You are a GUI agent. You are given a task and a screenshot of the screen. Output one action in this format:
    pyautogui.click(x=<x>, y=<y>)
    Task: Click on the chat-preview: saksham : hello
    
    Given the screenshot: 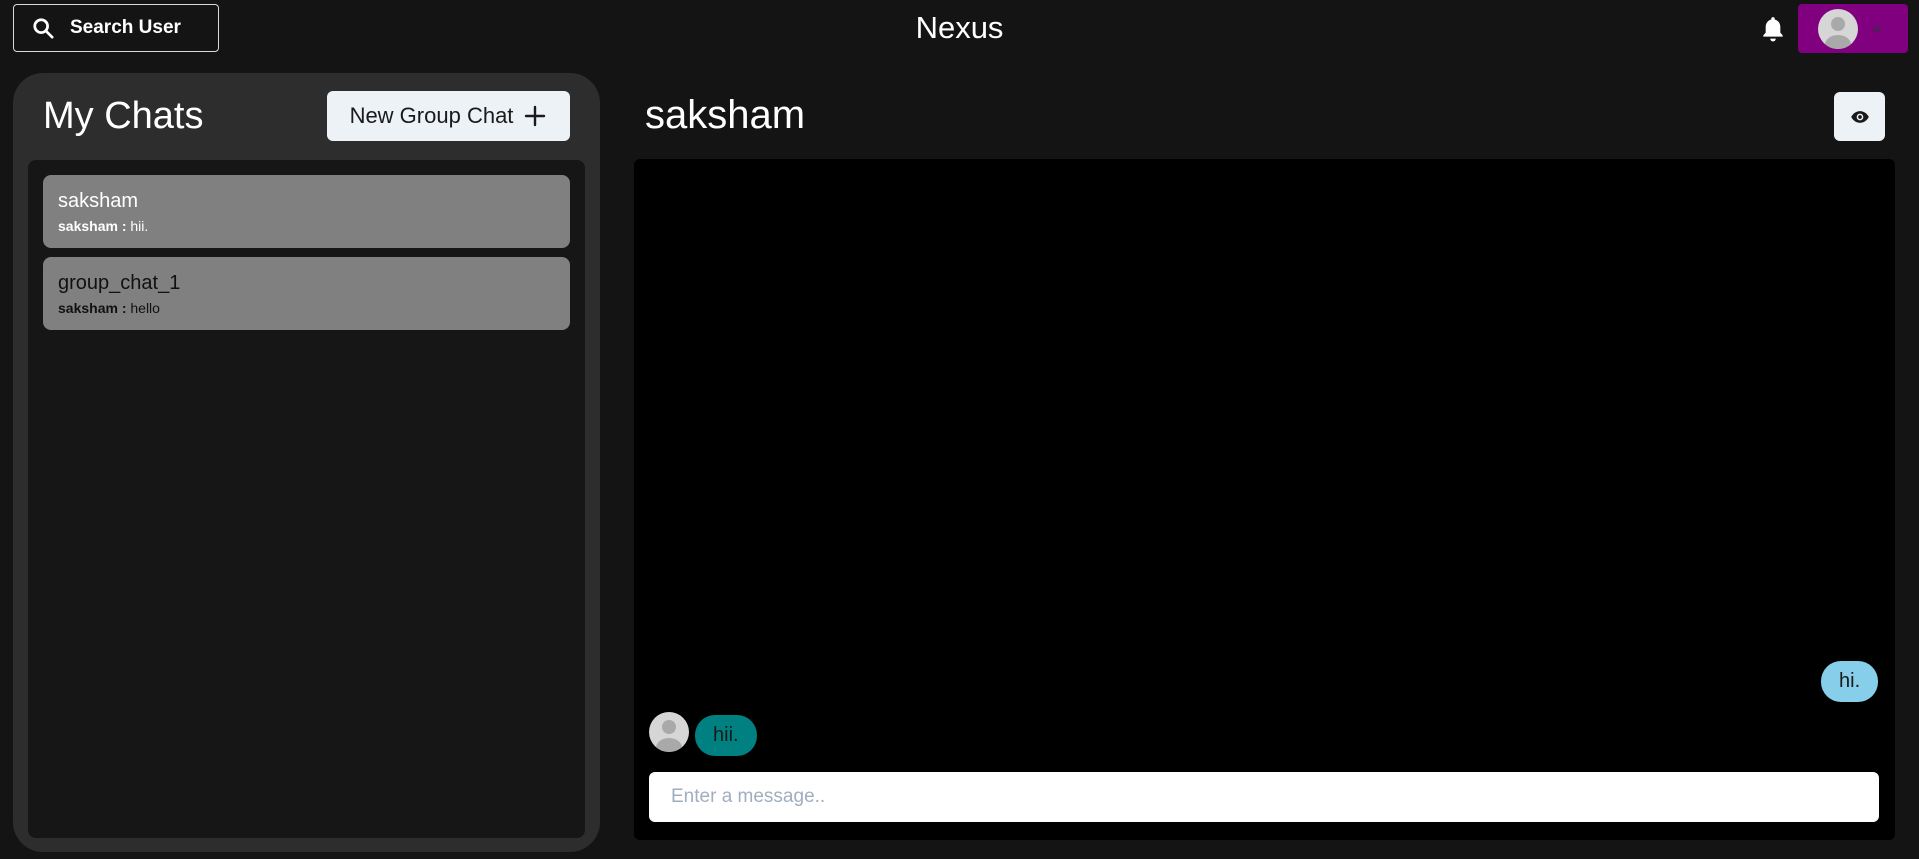 What is the action you would take?
    pyautogui.click(x=306, y=308)
    